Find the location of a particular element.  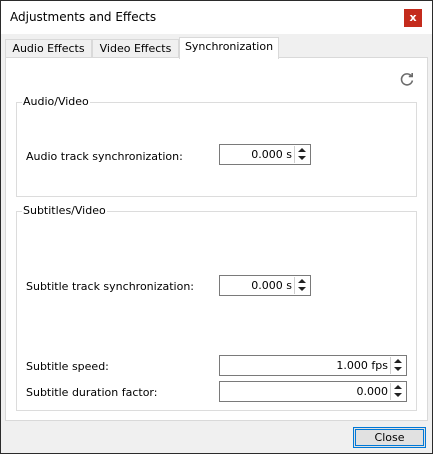

audio-video-group-title: Audio/Video is located at coordinates (56, 101).